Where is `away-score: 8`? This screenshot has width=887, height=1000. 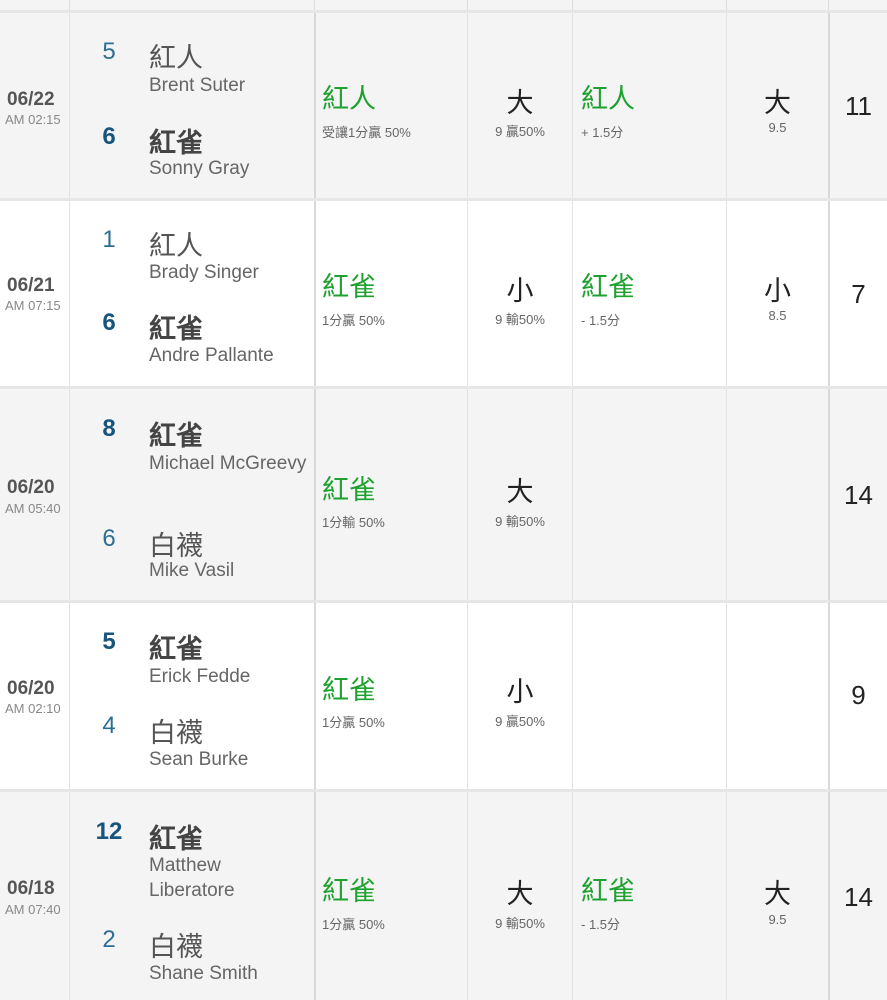
away-score: 8 is located at coordinates (109, 428).